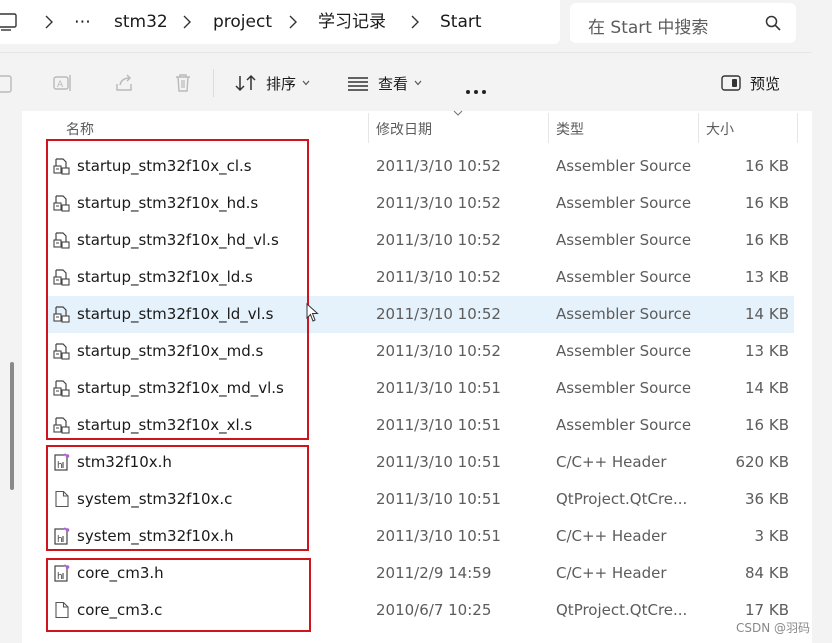 The width and height of the screenshot is (832, 643). Describe the element at coordinates (60, 85) in the screenshot. I see `svg-text: A` at that location.